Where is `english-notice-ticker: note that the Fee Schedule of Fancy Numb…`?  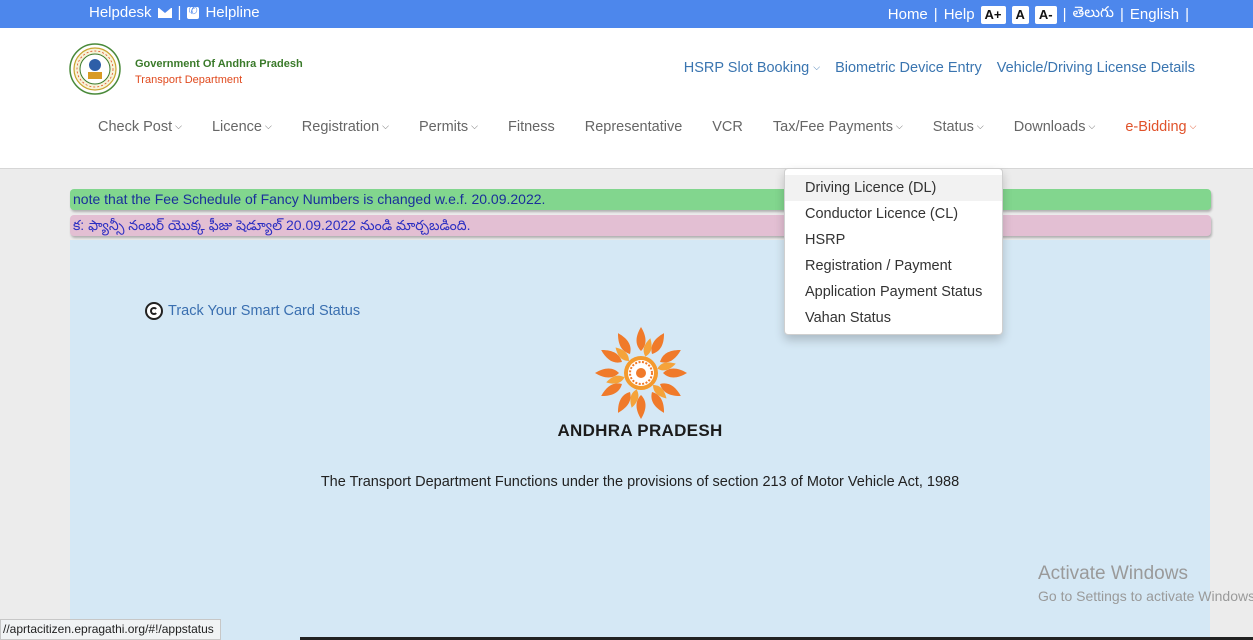
english-notice-ticker: note that the Fee Schedule of Fancy Numb… is located at coordinates (640, 199).